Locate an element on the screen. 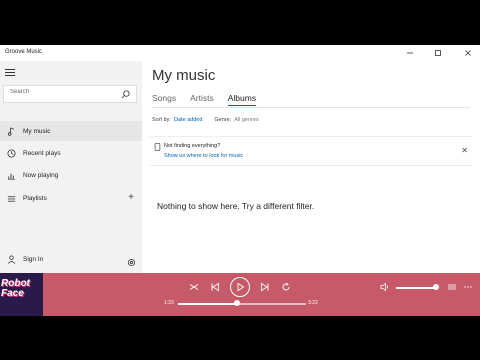 The image size is (480, 360). hamburger-menu-button is located at coordinates (12, 73).